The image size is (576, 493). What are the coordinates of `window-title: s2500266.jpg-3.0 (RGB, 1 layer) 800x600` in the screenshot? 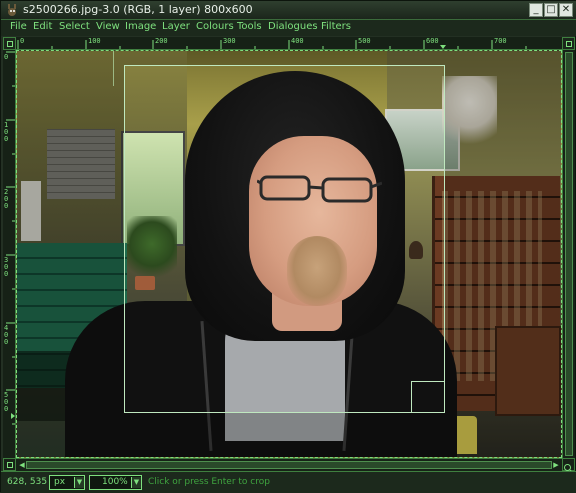 It's located at (138, 9).